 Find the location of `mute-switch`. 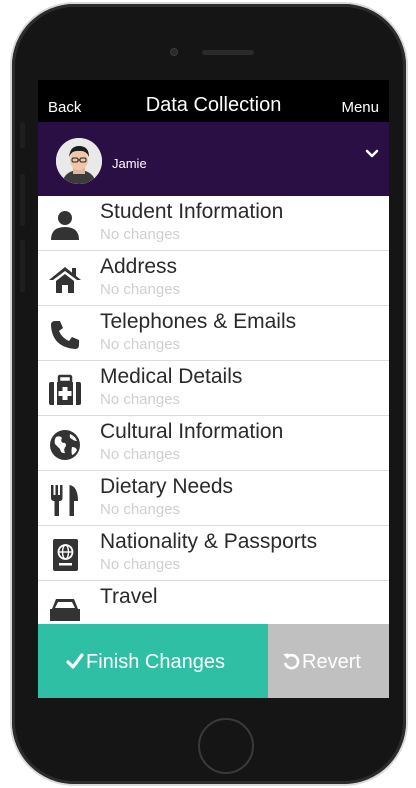

mute-switch is located at coordinates (22, 135).